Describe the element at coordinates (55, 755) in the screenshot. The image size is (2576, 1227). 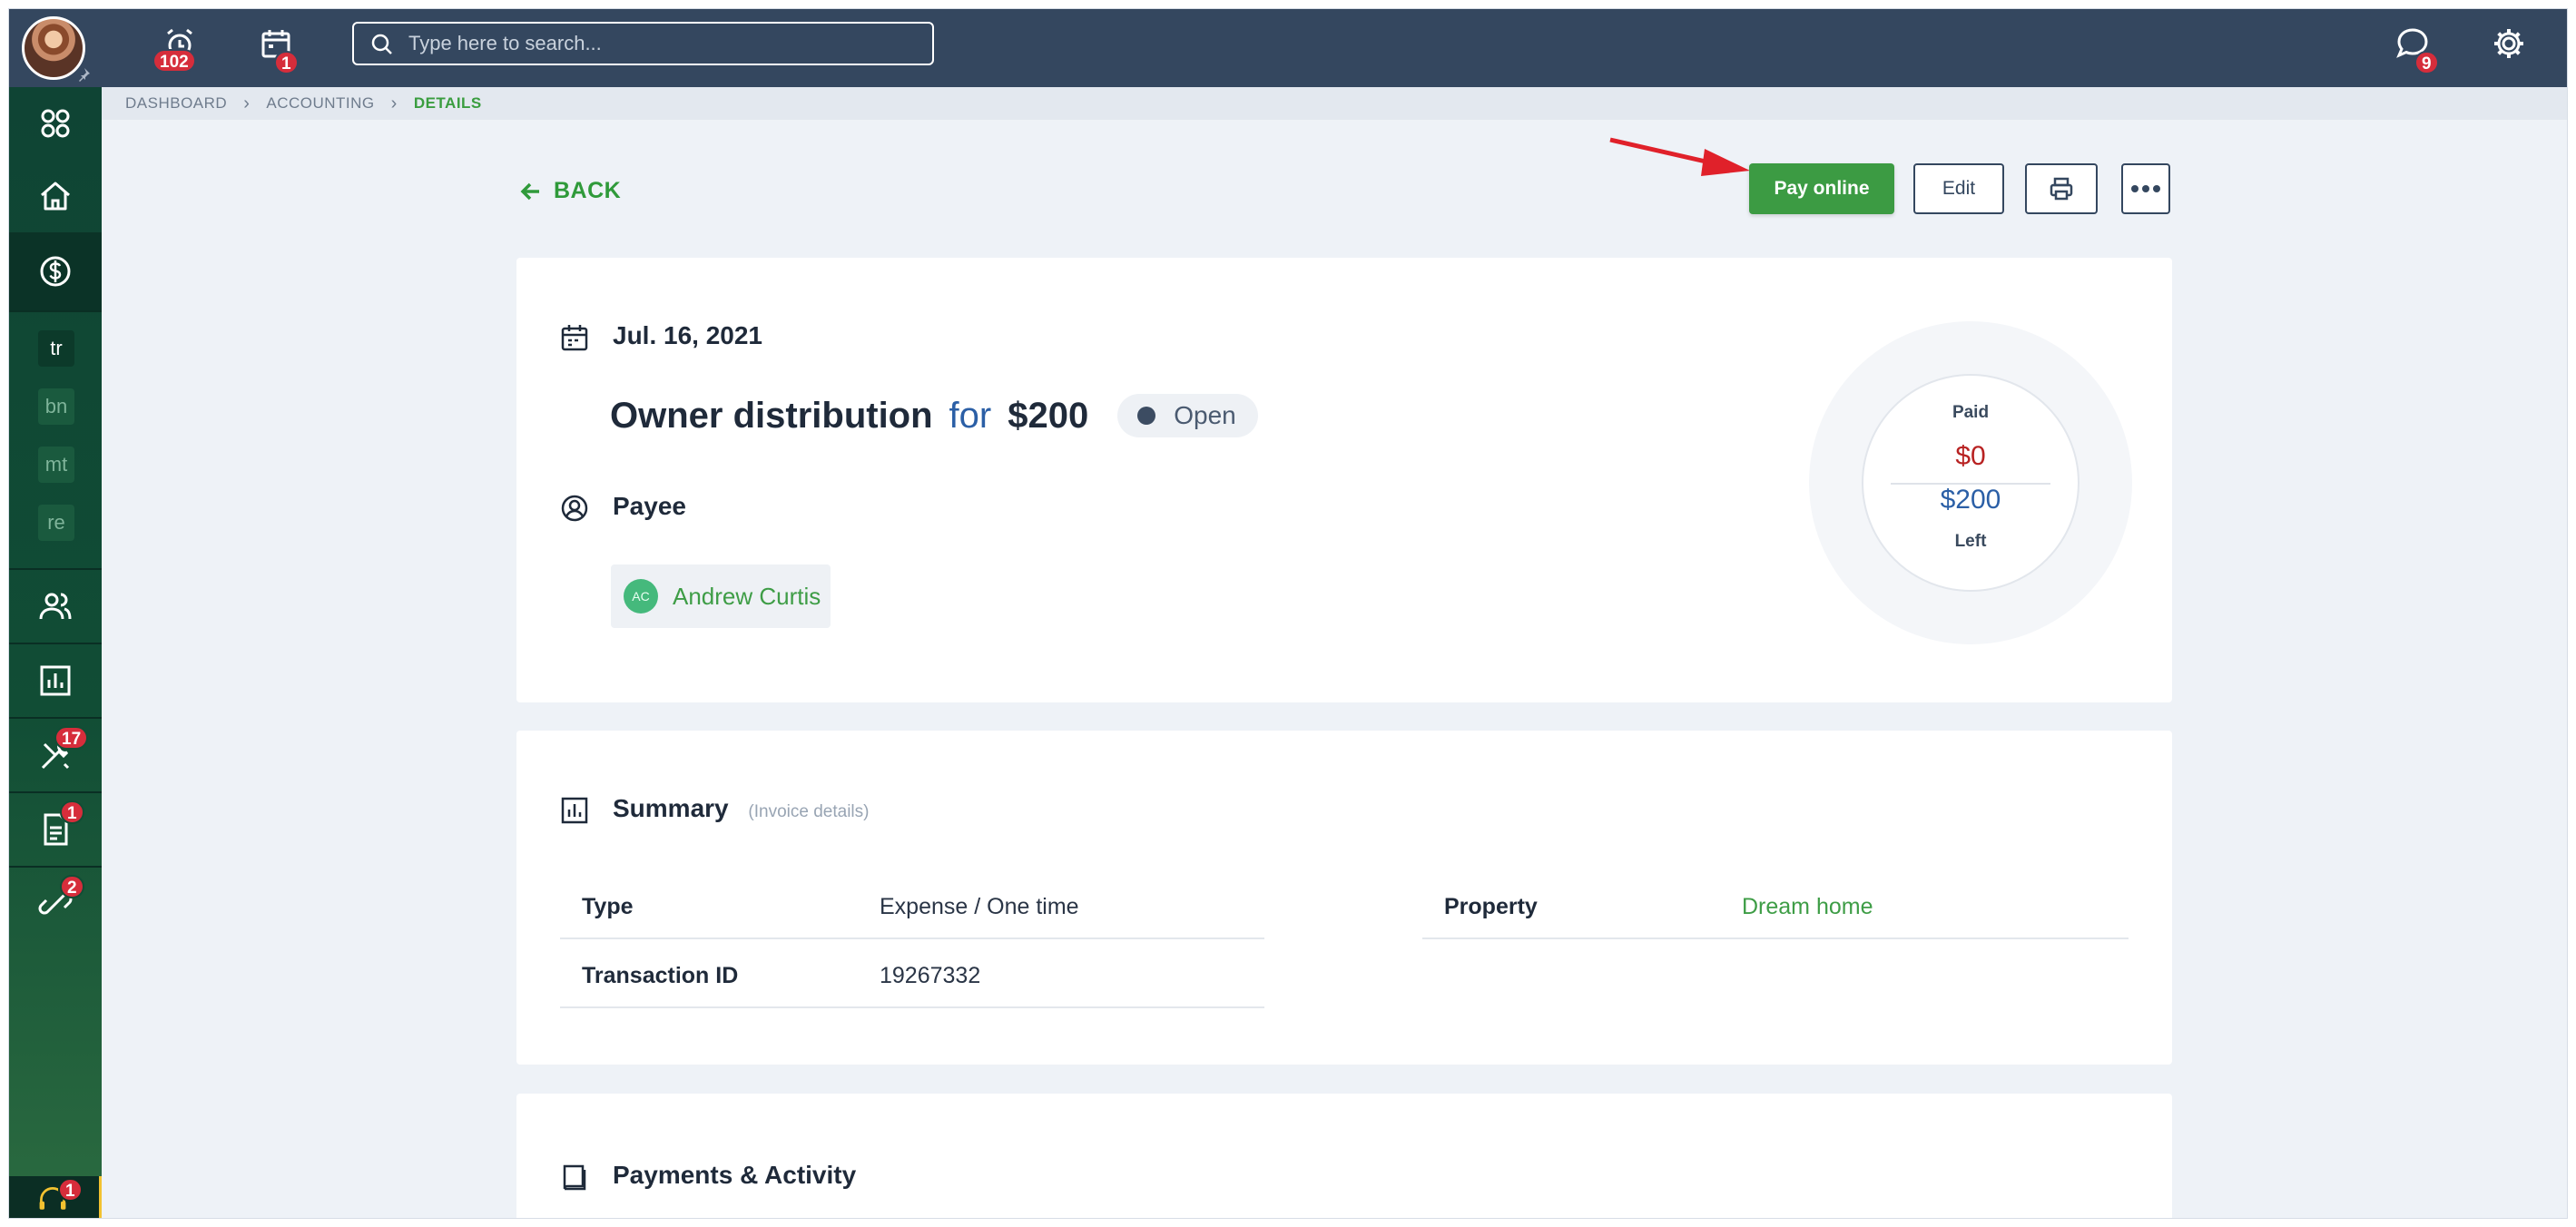
I see `sidebar-item-maintenance: 17` at that location.